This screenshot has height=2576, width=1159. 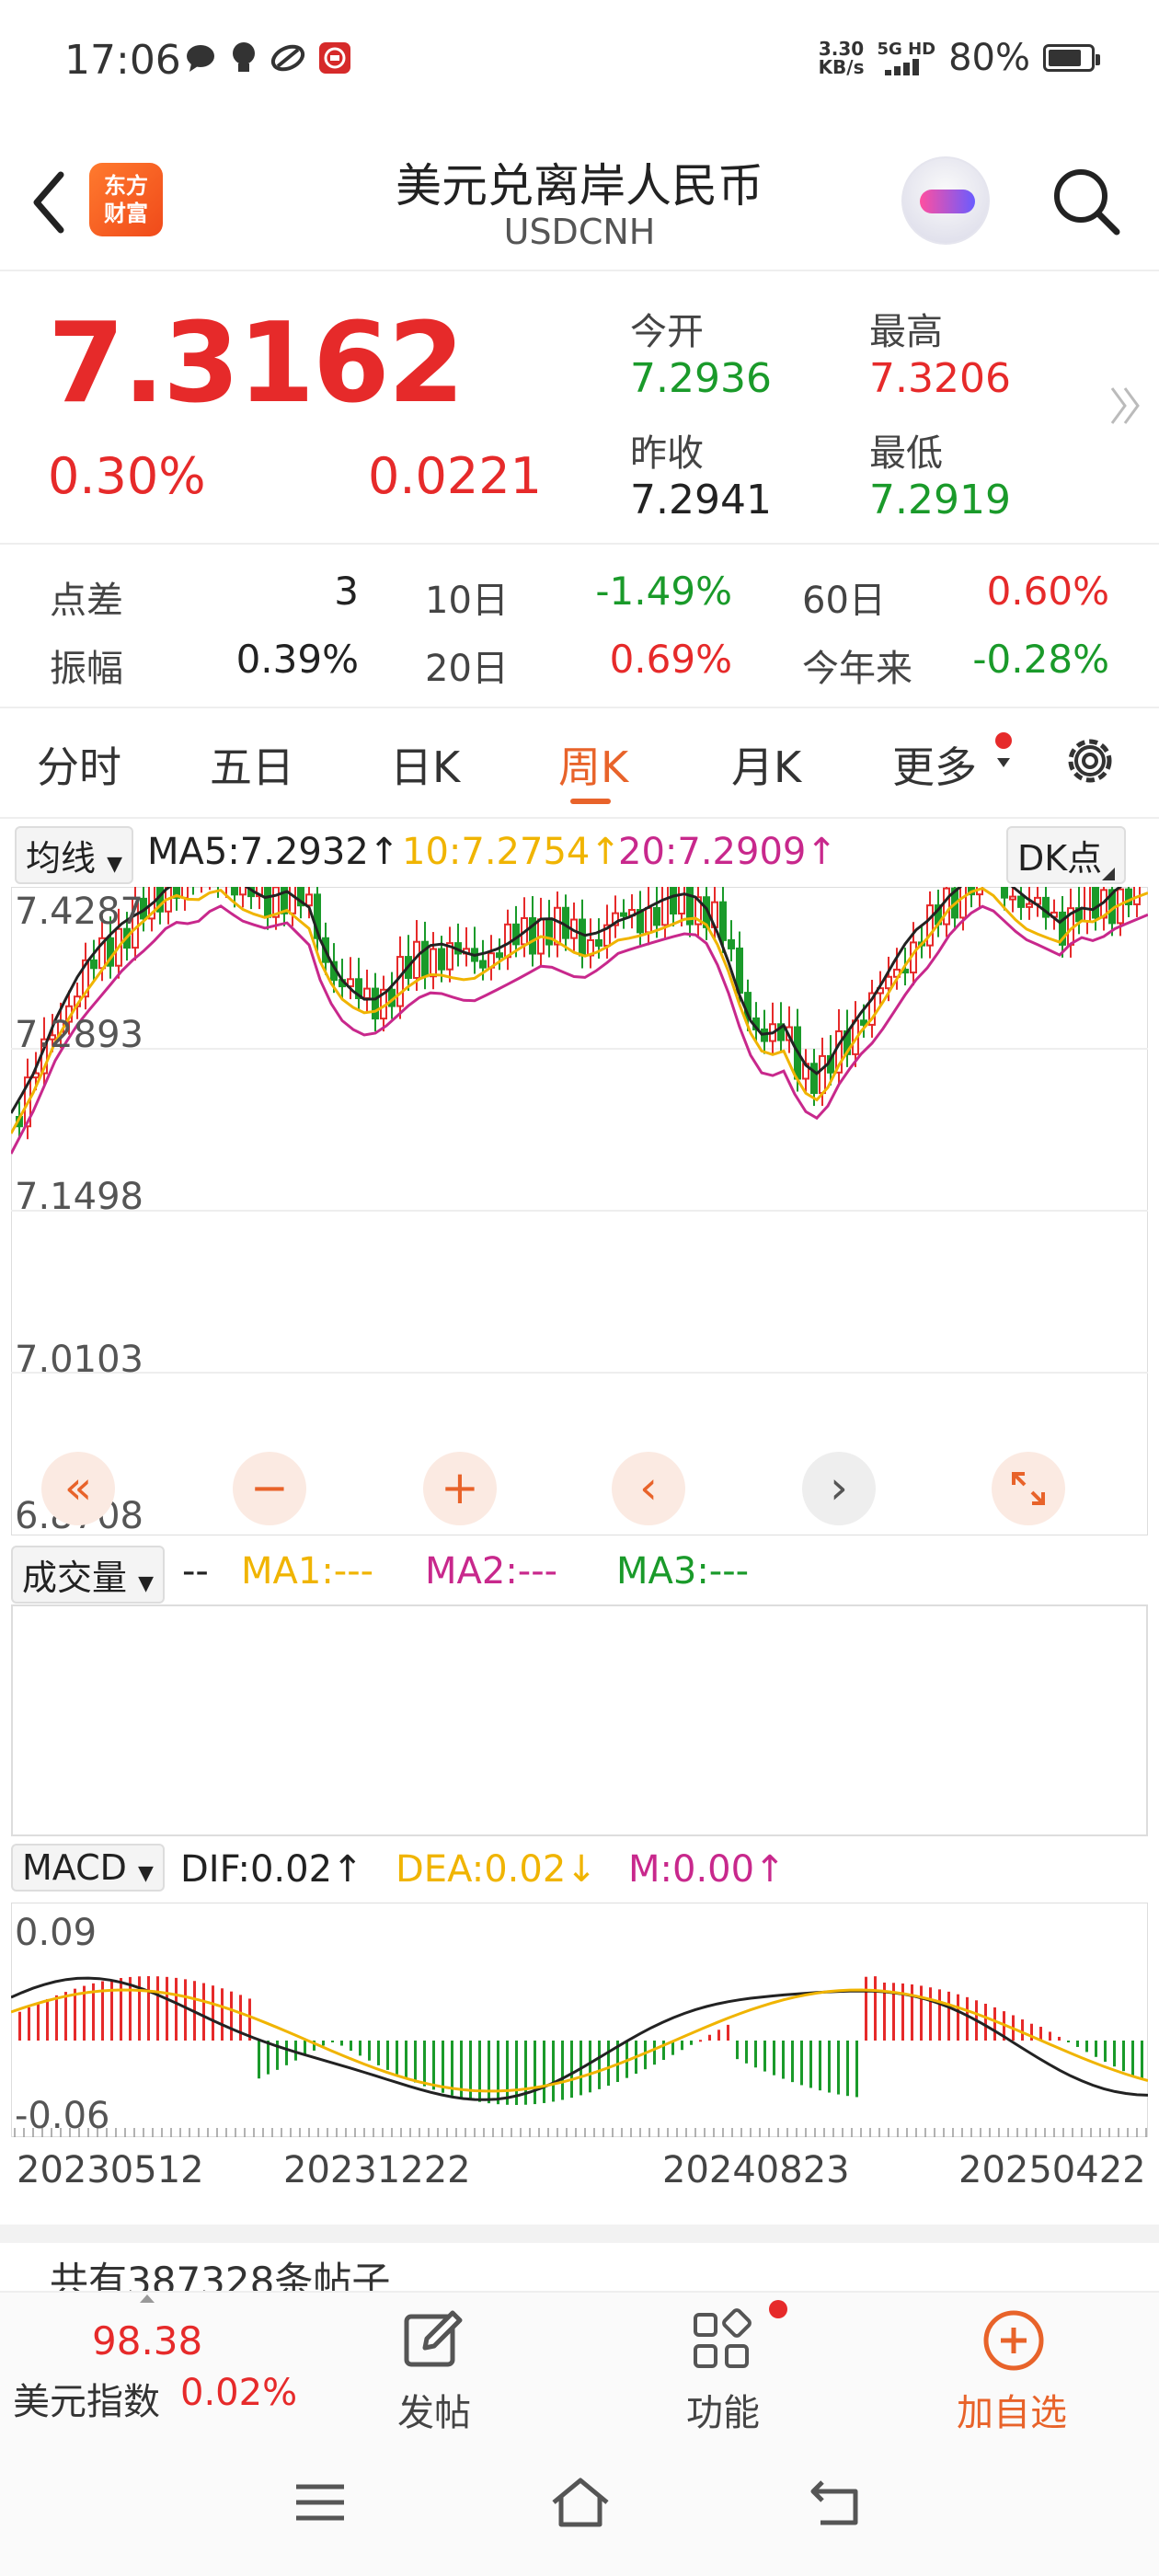 What do you see at coordinates (252, 764) in the screenshot?
I see `tab-five-day: 五日` at bounding box center [252, 764].